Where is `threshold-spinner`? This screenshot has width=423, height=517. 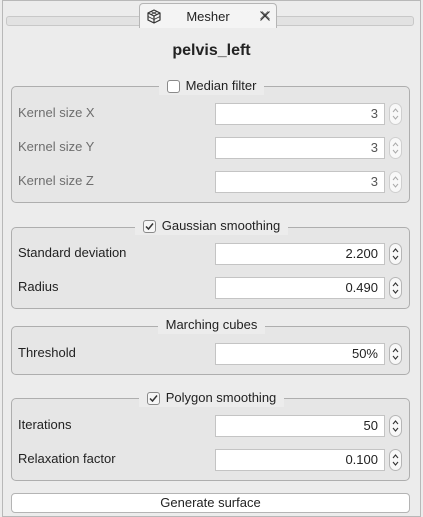 threshold-spinner is located at coordinates (395, 354).